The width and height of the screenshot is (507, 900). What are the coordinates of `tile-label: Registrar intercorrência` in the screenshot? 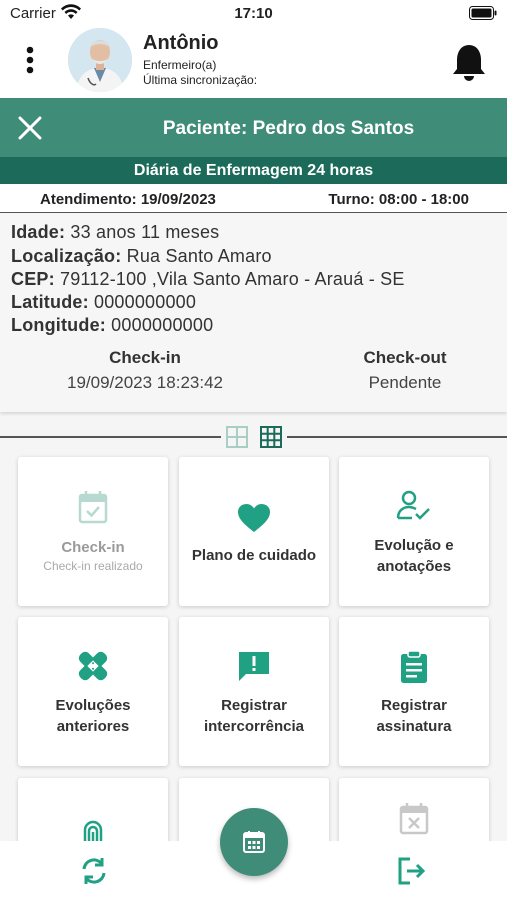 It's located at (254, 716).